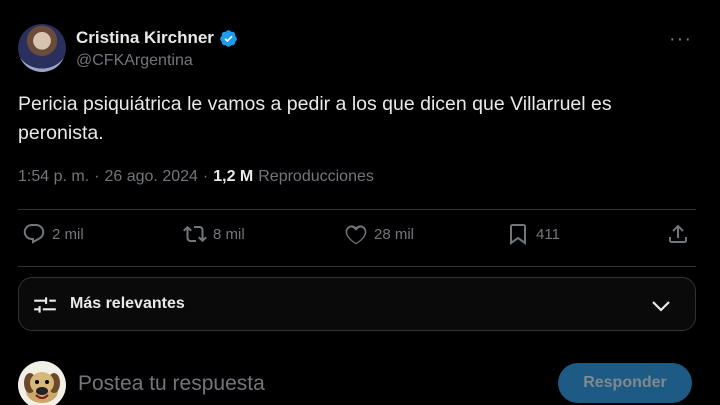 The height and width of the screenshot is (405, 720). Describe the element at coordinates (533, 234) in the screenshot. I see `bookmark-button: 411` at that location.